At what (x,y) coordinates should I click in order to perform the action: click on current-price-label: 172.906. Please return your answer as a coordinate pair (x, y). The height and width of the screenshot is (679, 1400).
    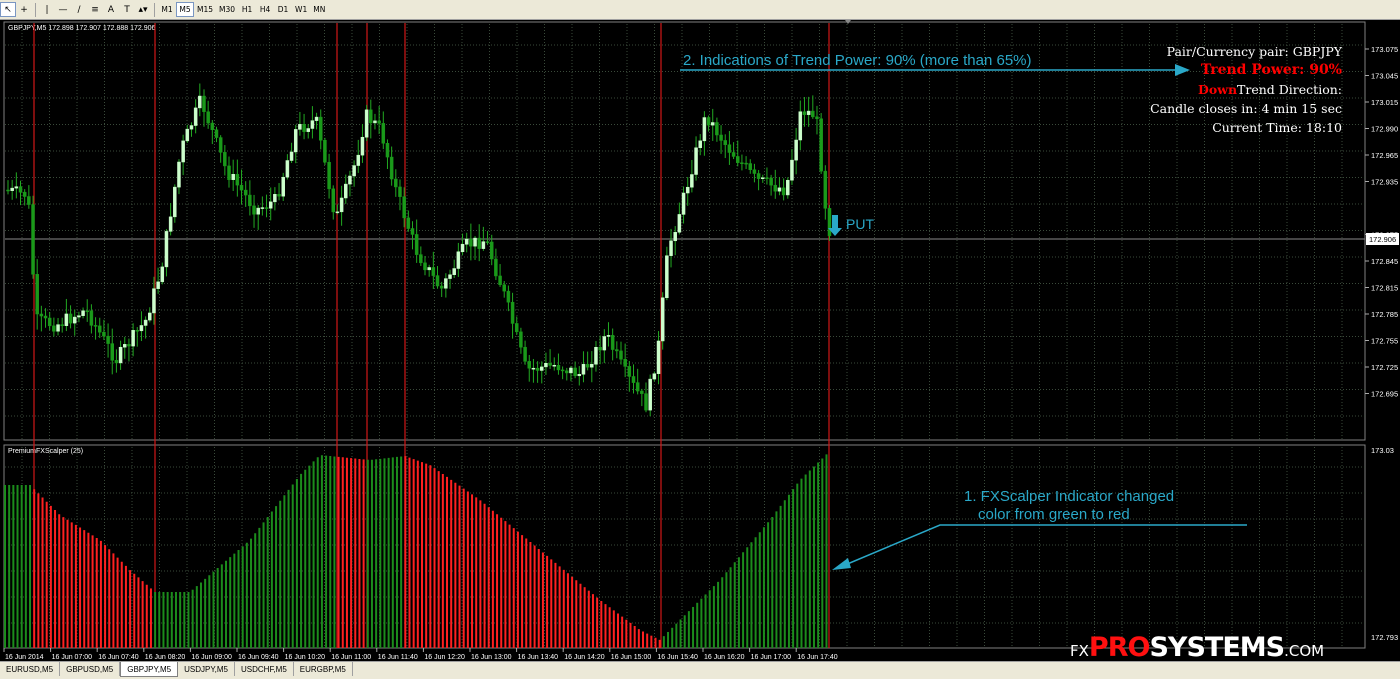
    Looking at the image, I should click on (1382, 239).